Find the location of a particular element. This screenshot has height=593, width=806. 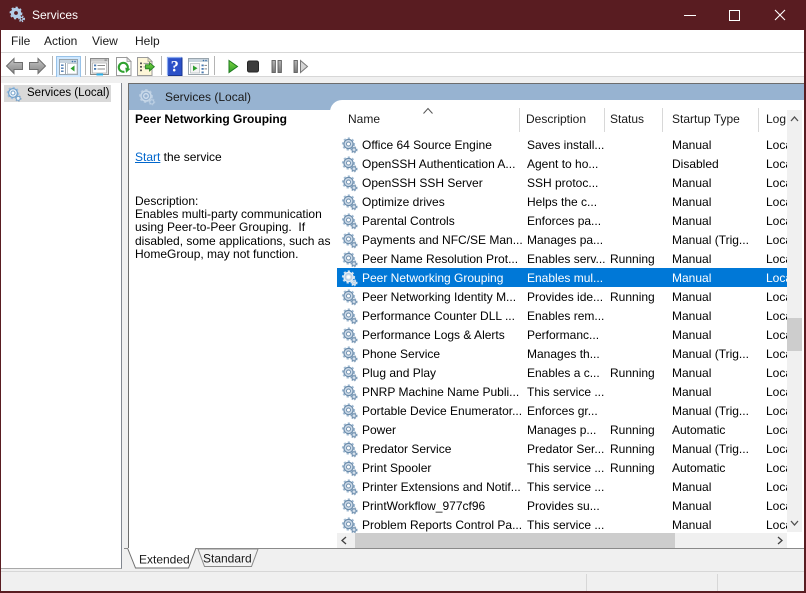

svg-text: Standard is located at coordinates (227, 559).